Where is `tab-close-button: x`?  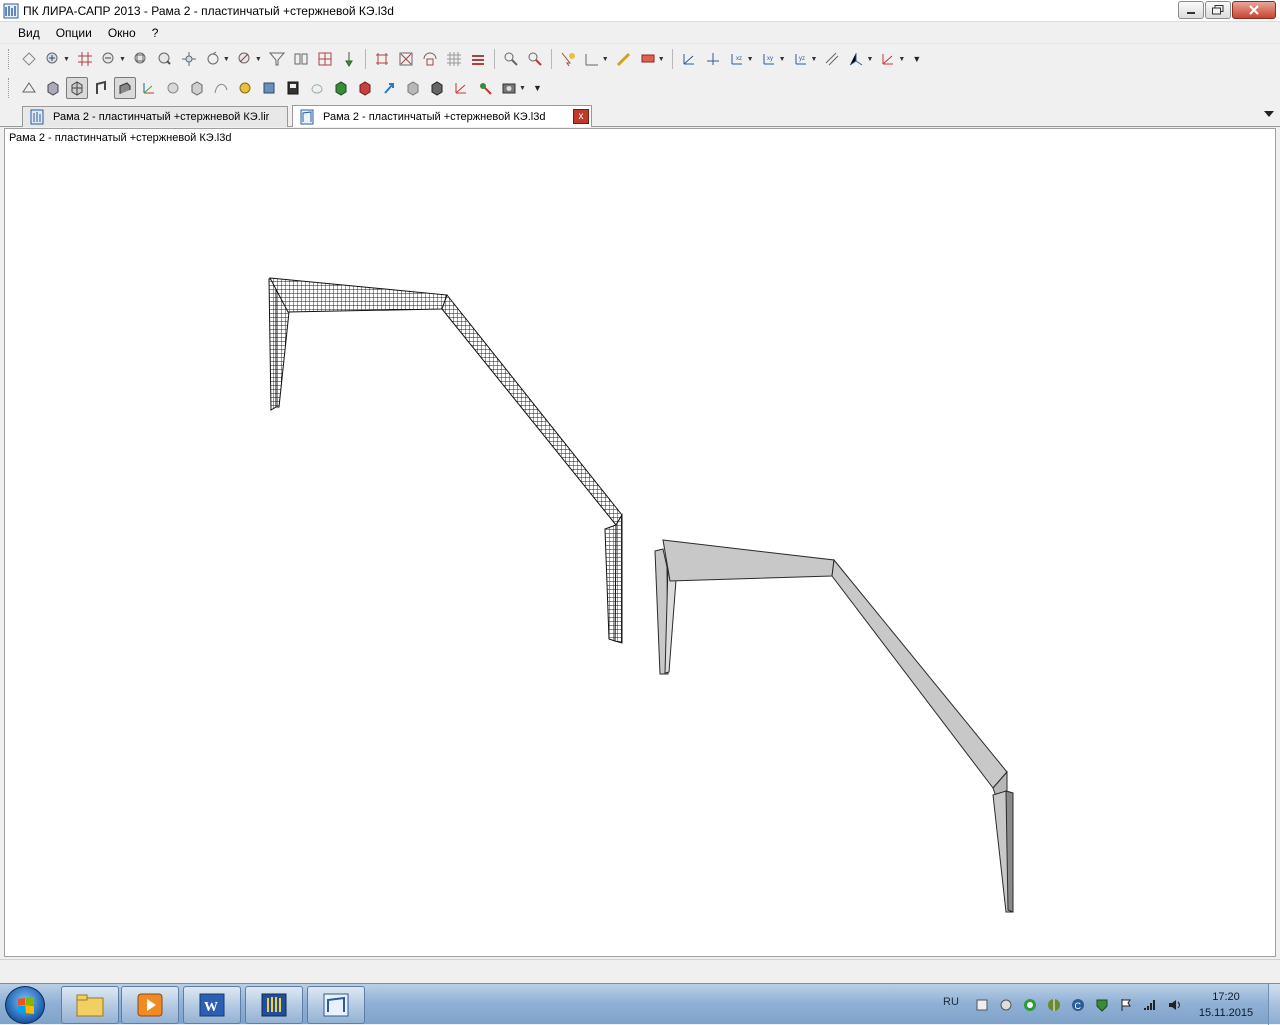
tab-close-button: x is located at coordinates (581, 116).